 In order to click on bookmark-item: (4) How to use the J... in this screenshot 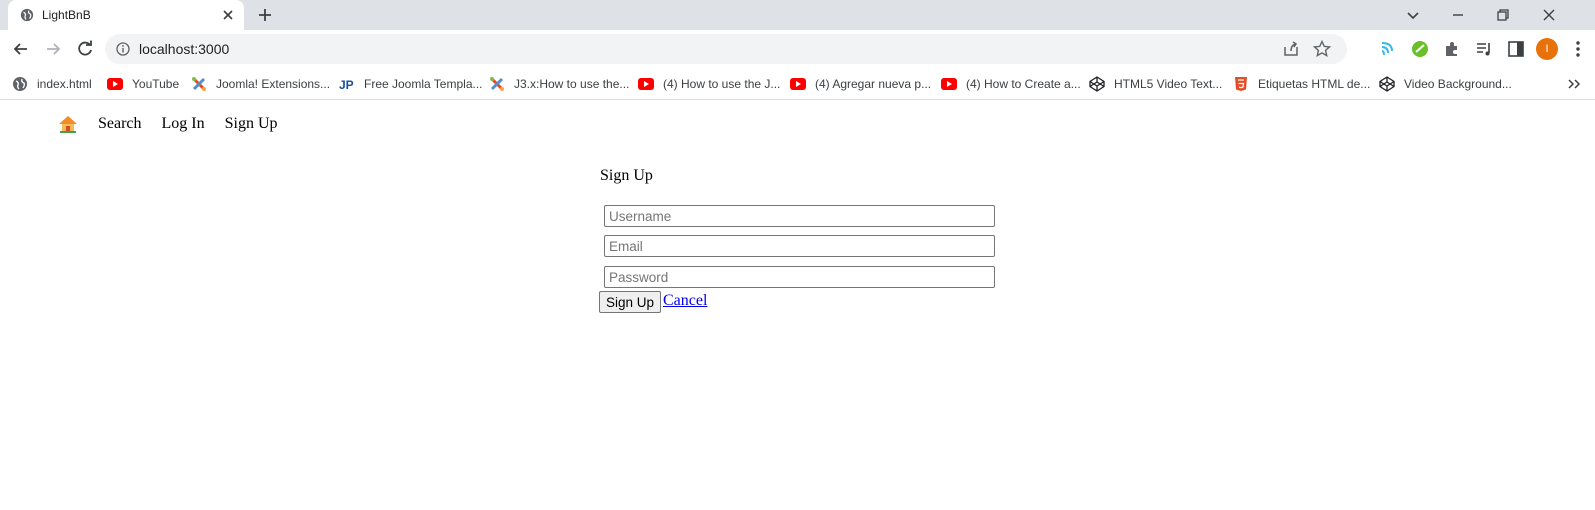, I will do `click(709, 84)`.